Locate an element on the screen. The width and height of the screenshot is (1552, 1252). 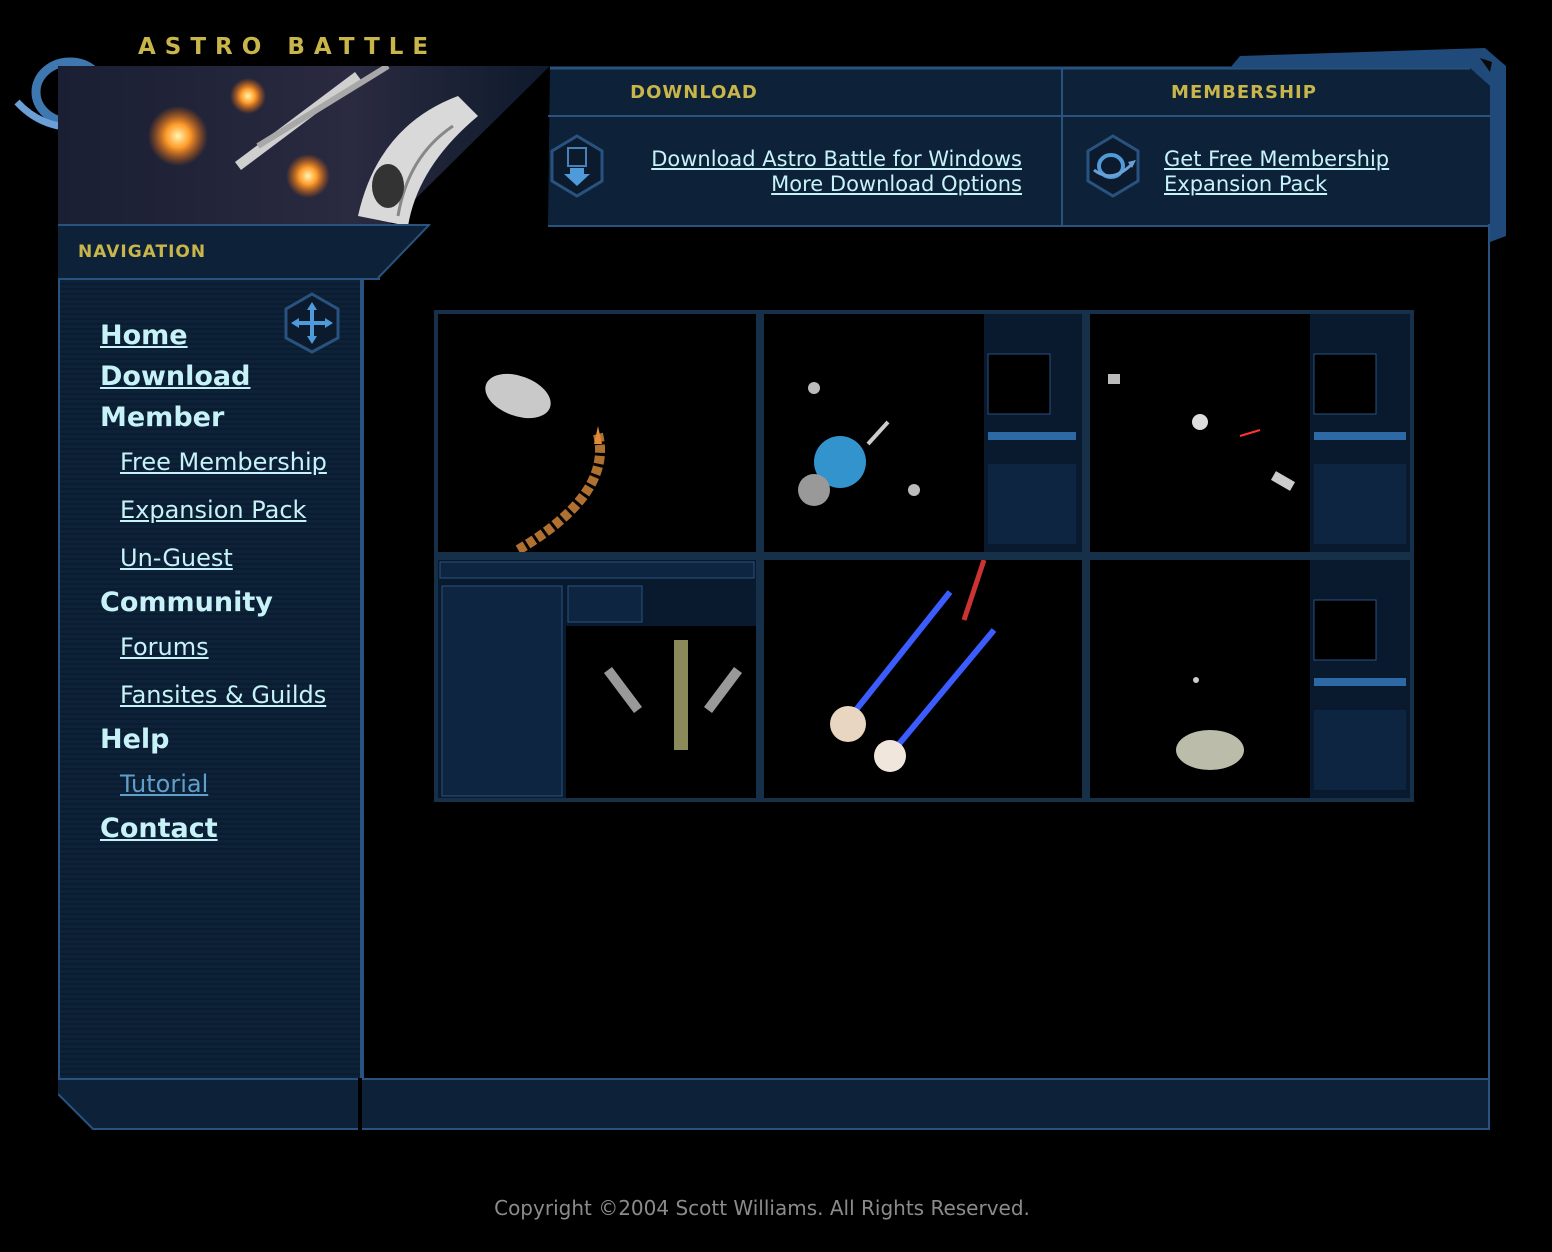
get-free-membership-link: Get Free Membership is located at coordinates (1276, 159).